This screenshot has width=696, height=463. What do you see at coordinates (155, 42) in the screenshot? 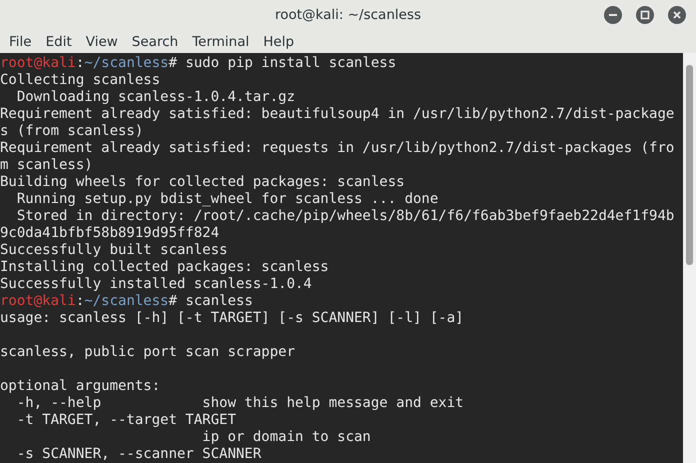
I see `menu-item: Search` at bounding box center [155, 42].